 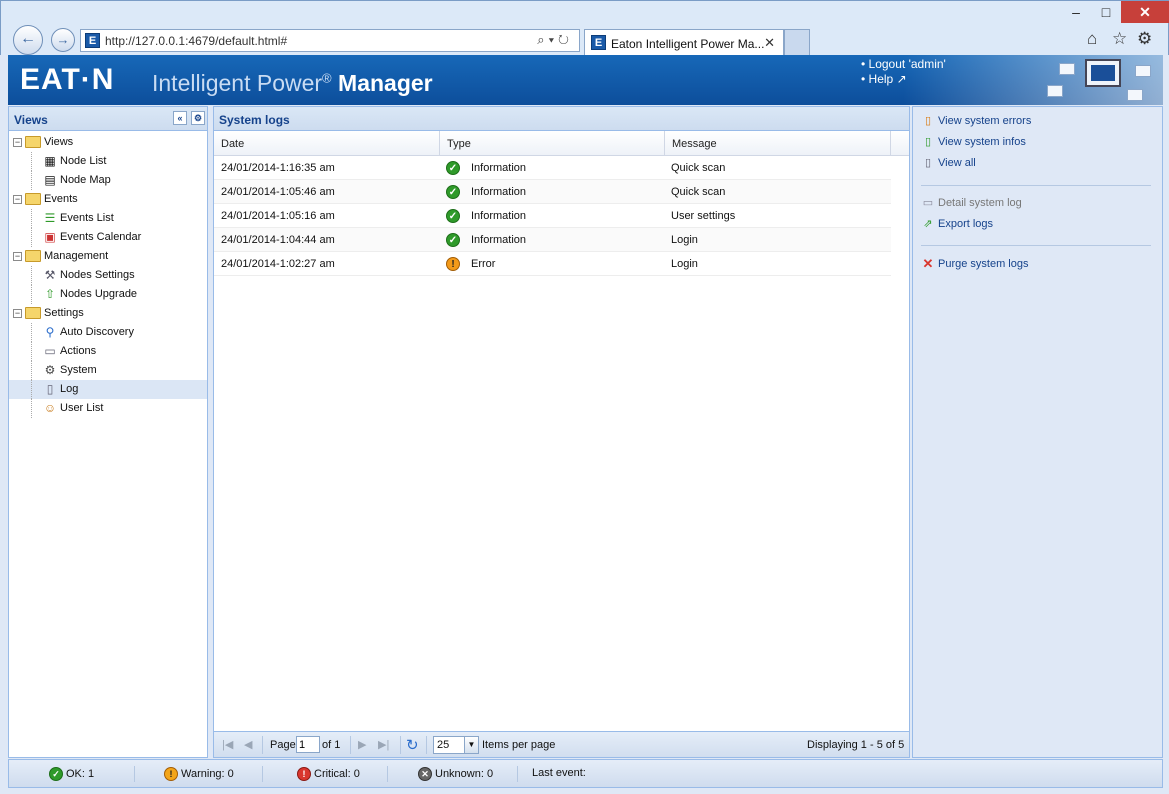 What do you see at coordinates (957, 224) in the screenshot?
I see `export-logs-link: ⇗ Export logs` at bounding box center [957, 224].